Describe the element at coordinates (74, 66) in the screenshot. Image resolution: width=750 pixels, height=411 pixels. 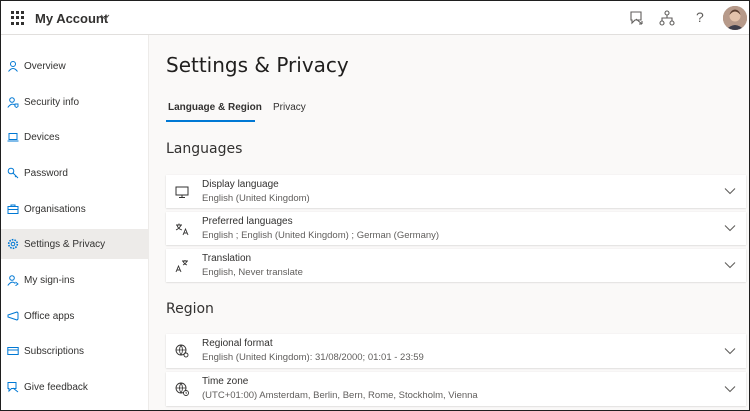
I see `sidebar-item-overview: Overview` at that location.